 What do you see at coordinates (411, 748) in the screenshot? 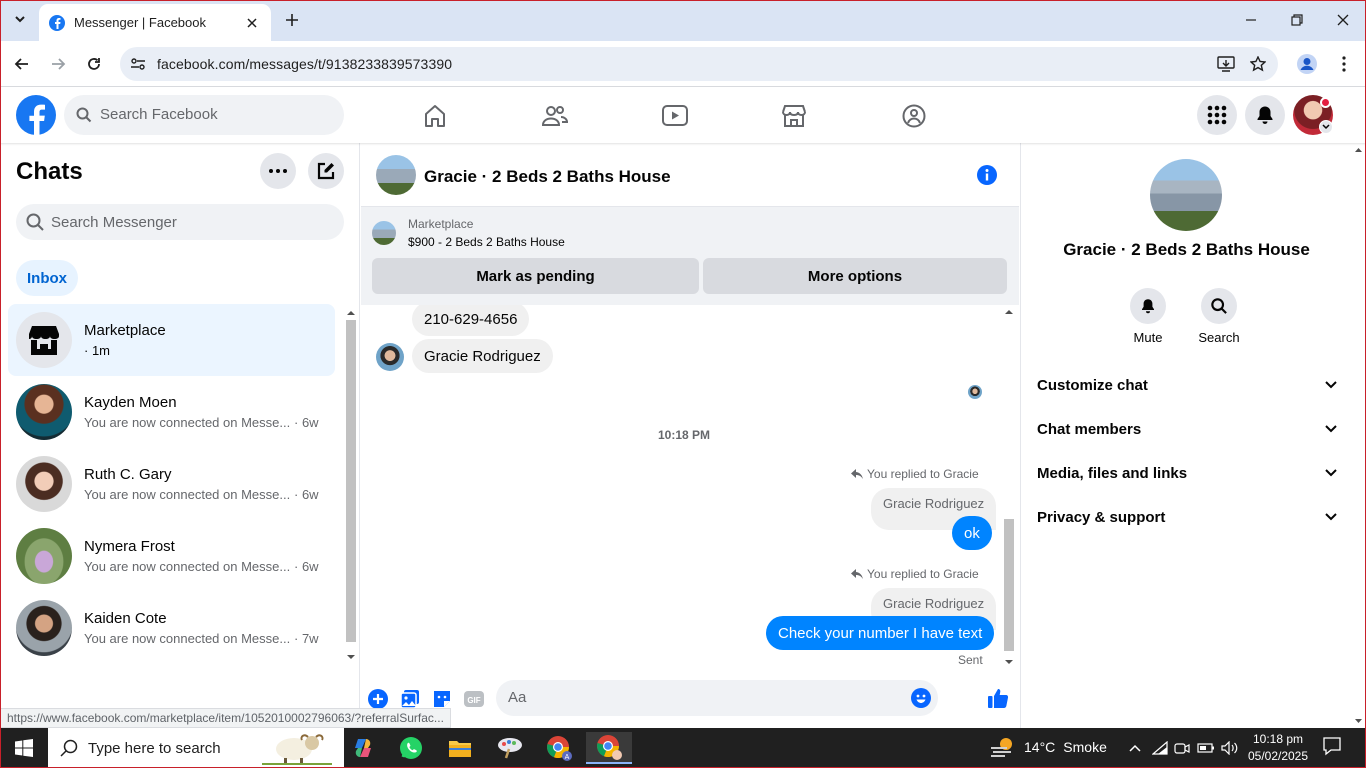
I see `whatsapp-app` at bounding box center [411, 748].